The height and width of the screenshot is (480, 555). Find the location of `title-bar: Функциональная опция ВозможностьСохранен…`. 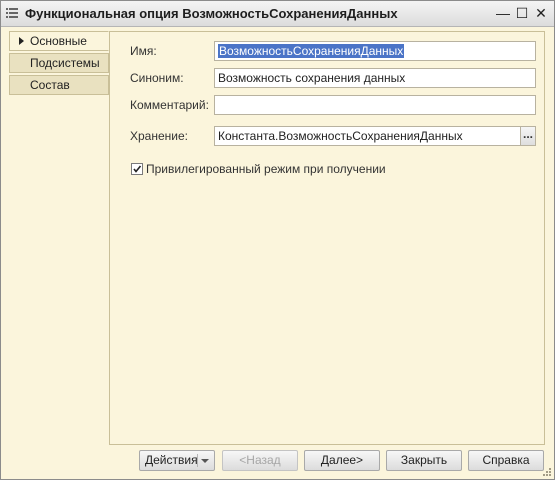

title-bar: Функциональная опция ВозможностьСохранен… is located at coordinates (277, 14).